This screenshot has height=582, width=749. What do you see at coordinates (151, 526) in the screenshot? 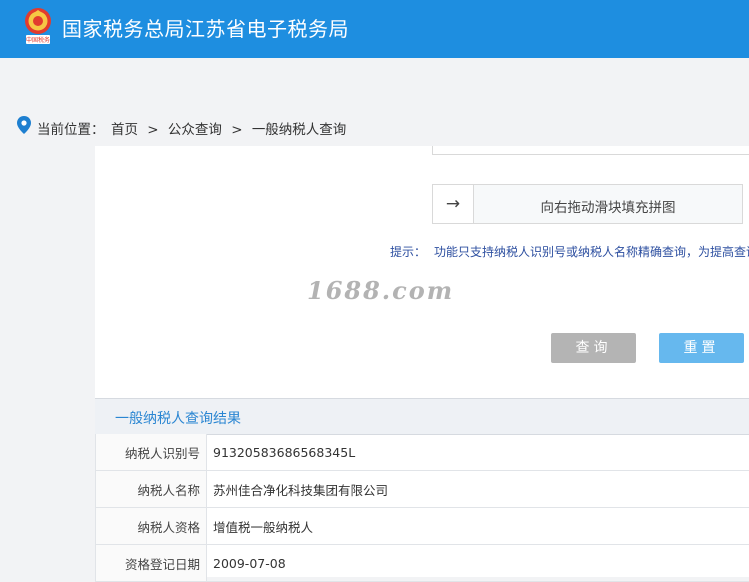
I see `row-key: 纳税人资格` at bounding box center [151, 526].